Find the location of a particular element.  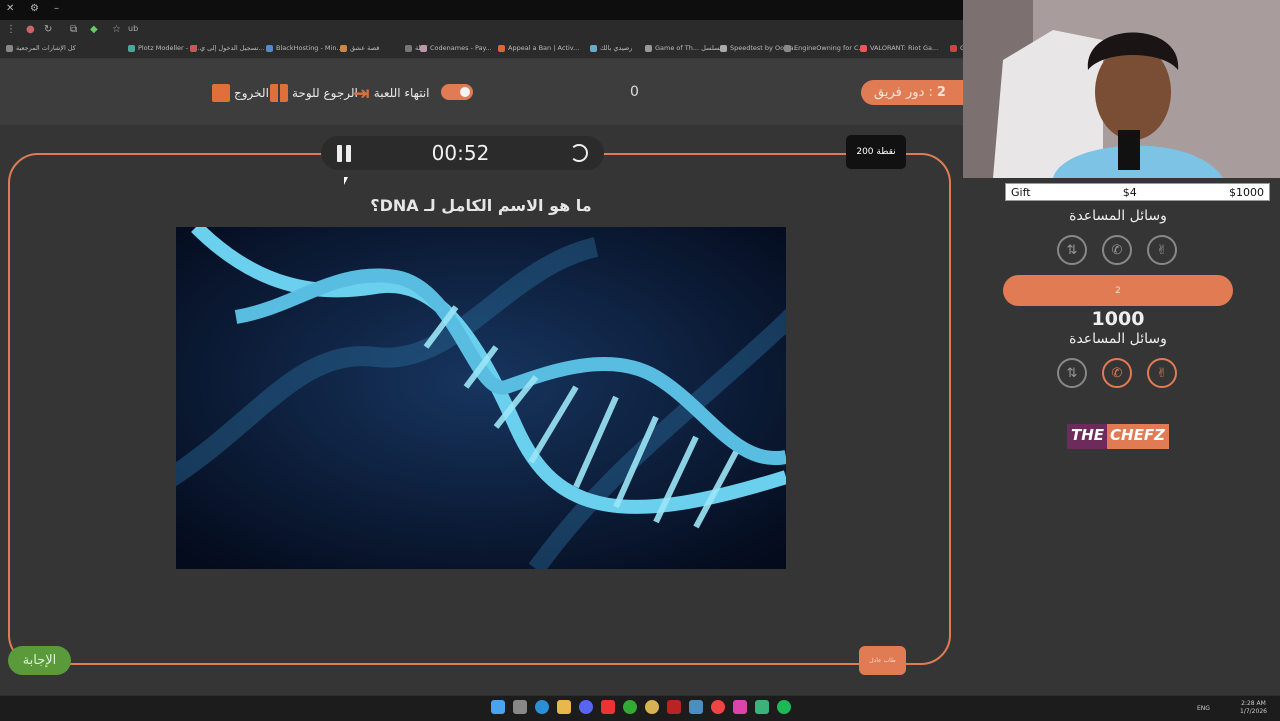

language-indicator: ENG is located at coordinates (1203, 708).